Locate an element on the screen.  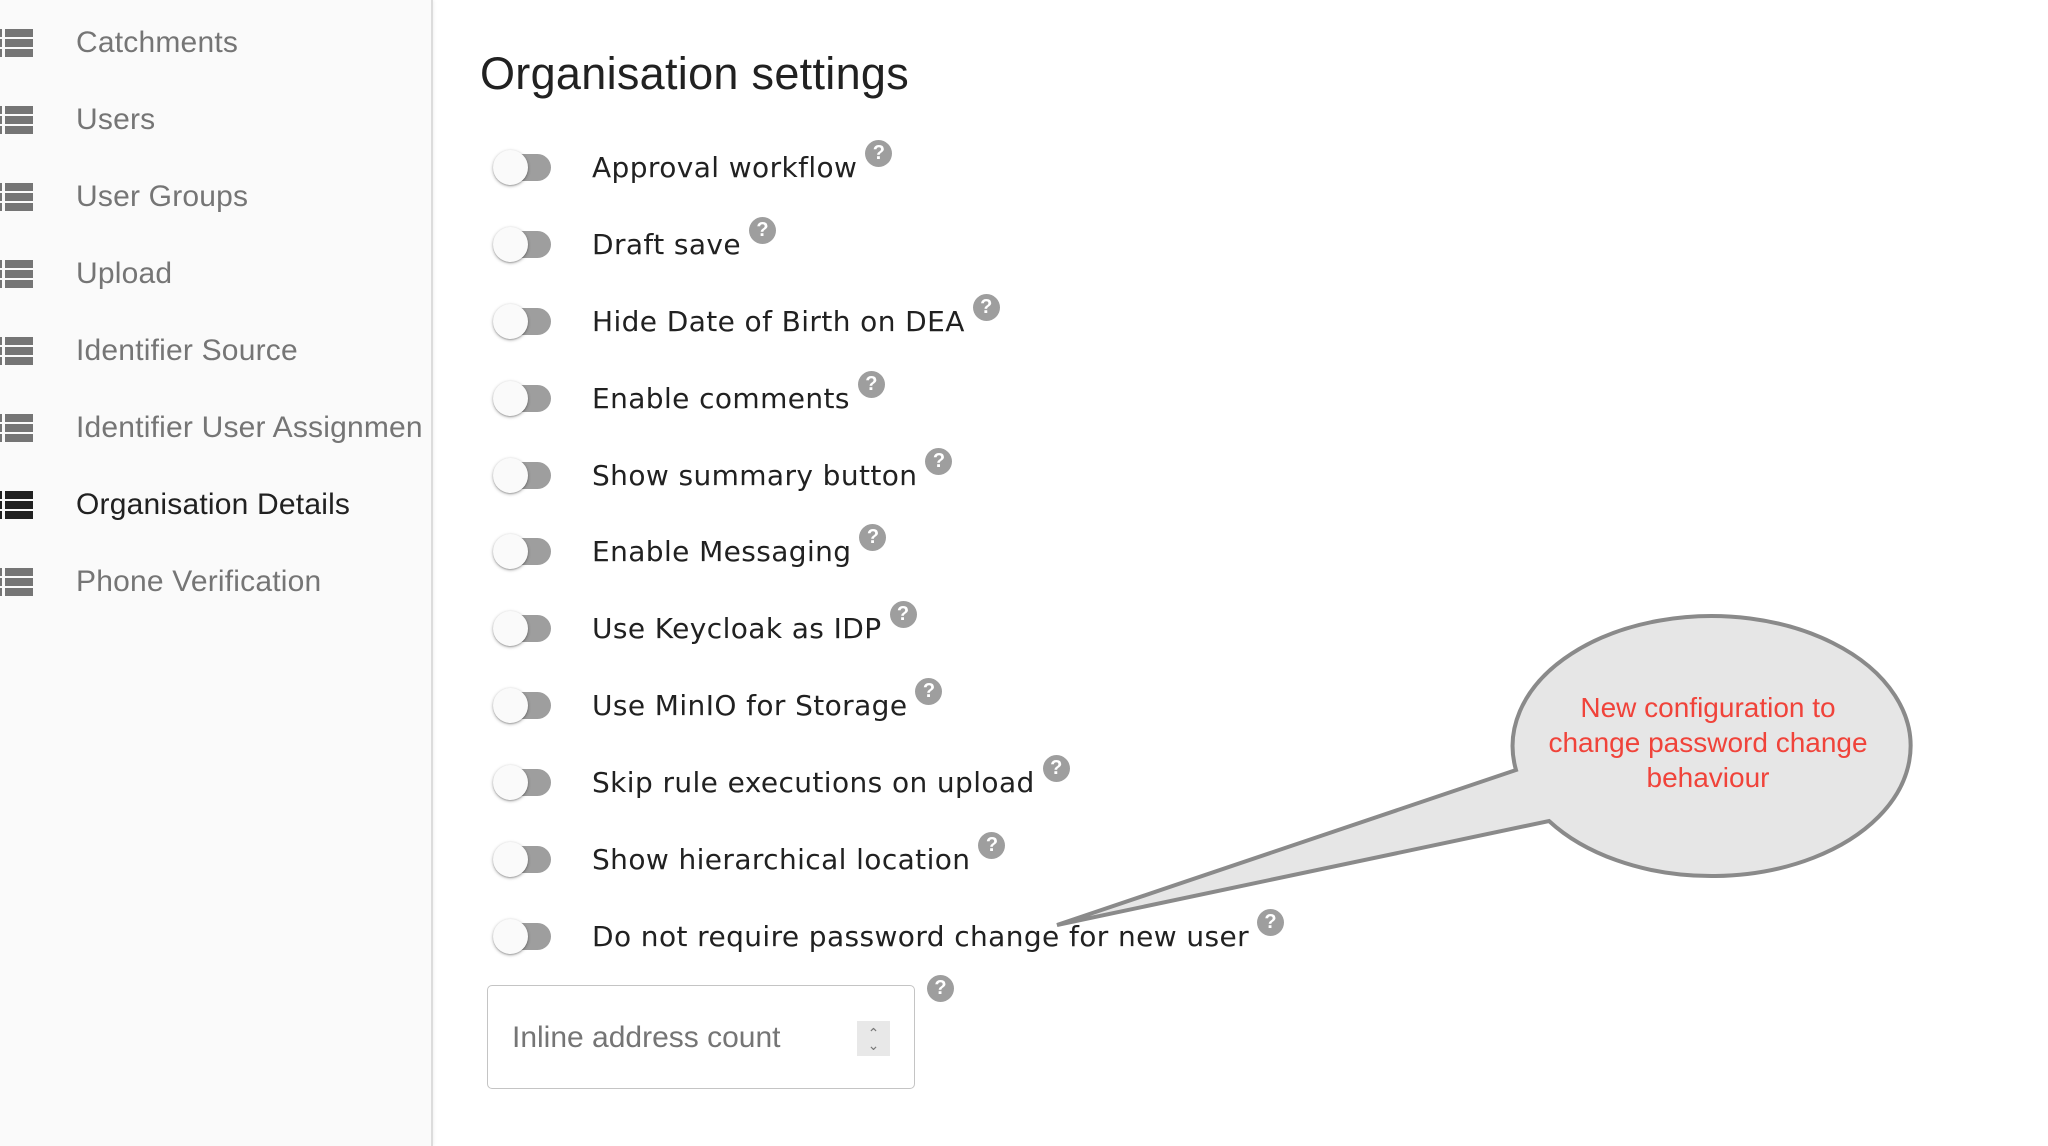
setting-minio-storage: Use MinIO for Storage ? is located at coordinates (718, 705).